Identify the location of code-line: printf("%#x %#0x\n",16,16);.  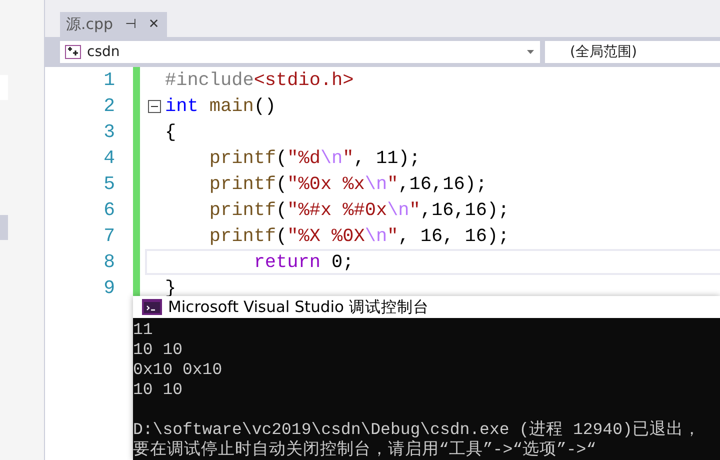
(359, 210).